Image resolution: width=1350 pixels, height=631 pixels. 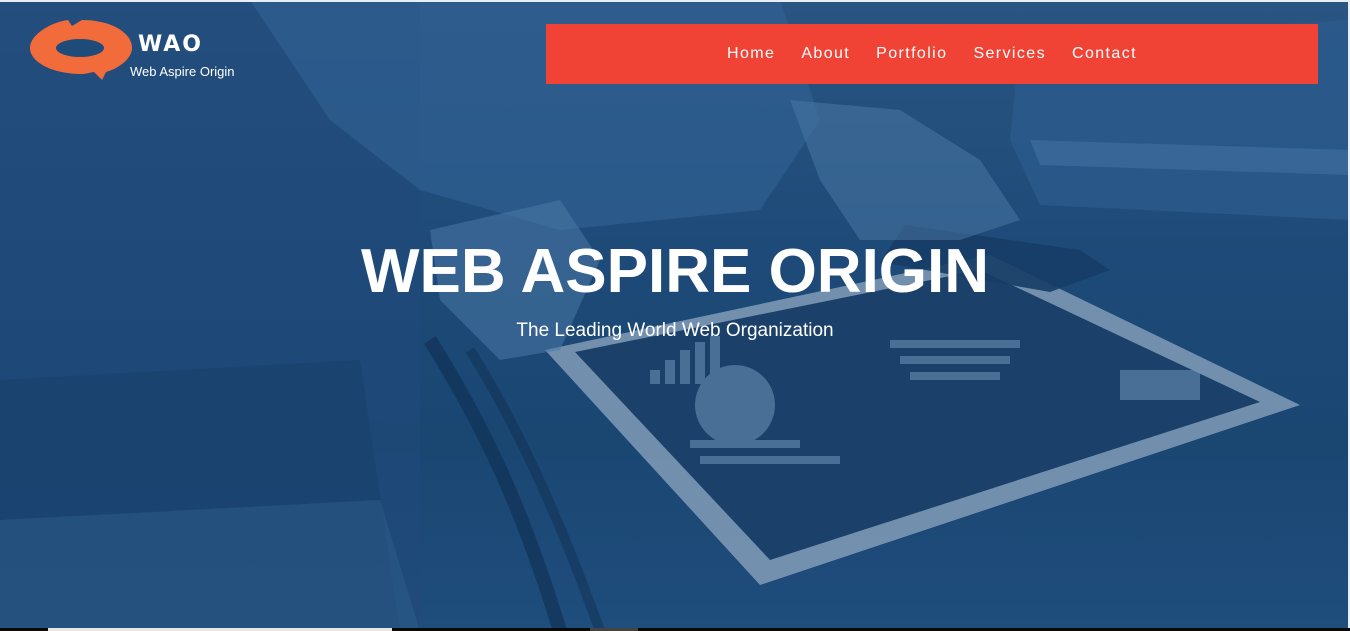 I want to click on hero-title: WEB ASPIRE ORIGIN, so click(x=675, y=271).